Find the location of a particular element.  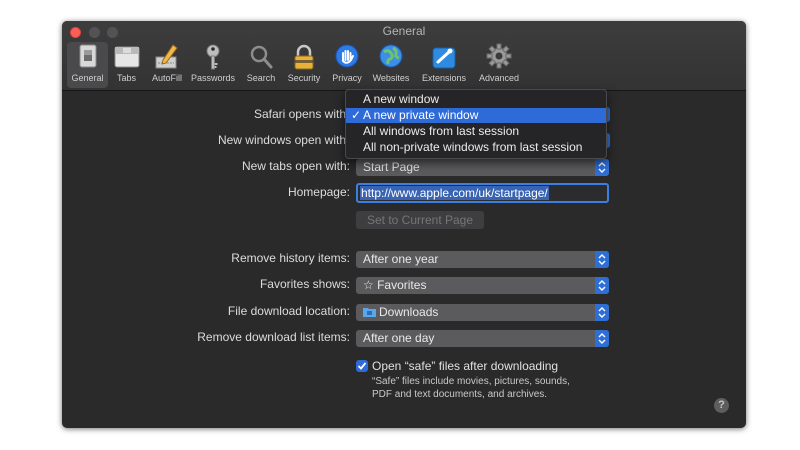

magnifier-icon is located at coordinates (261, 57).